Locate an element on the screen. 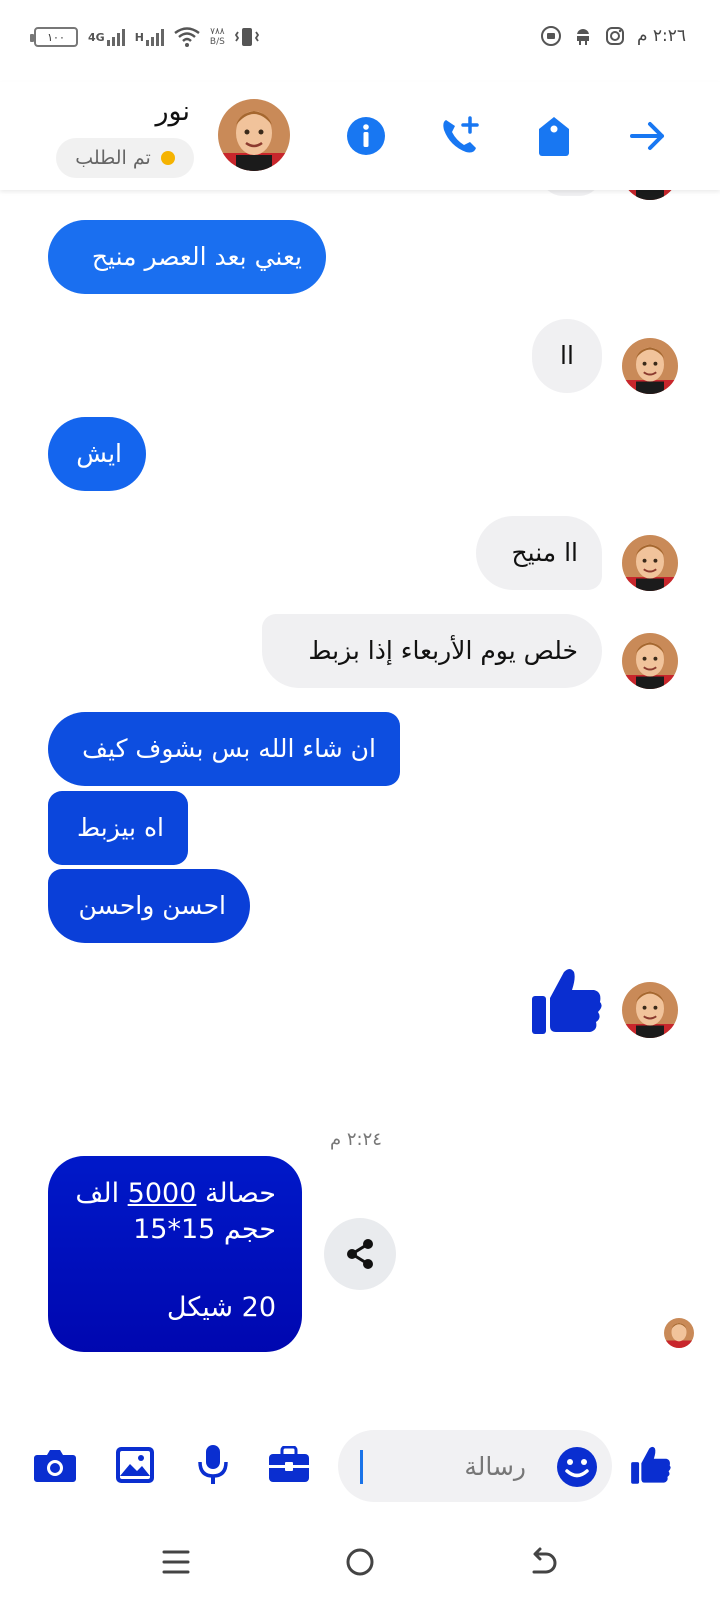  tag-icon is located at coordinates (554, 136).